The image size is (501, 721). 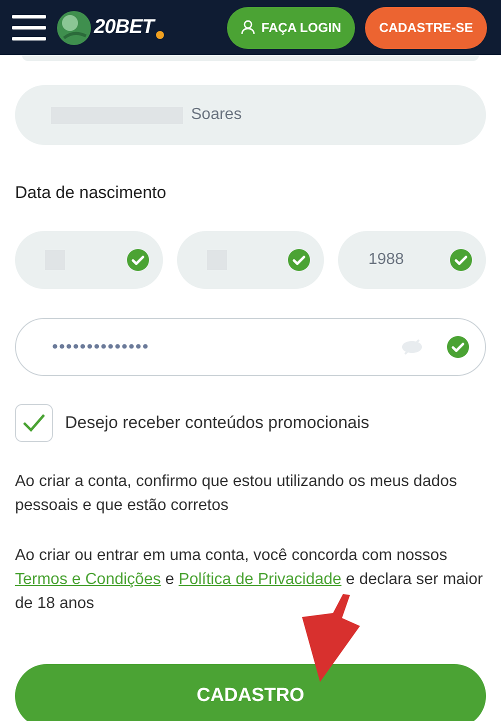 I want to click on terms-text: Ao criar ou entrar em uma conta, você concorda com nossos Termos e Condições e Política de Privacidade e declara ser maior de 18 anos, so click(x=249, y=580).